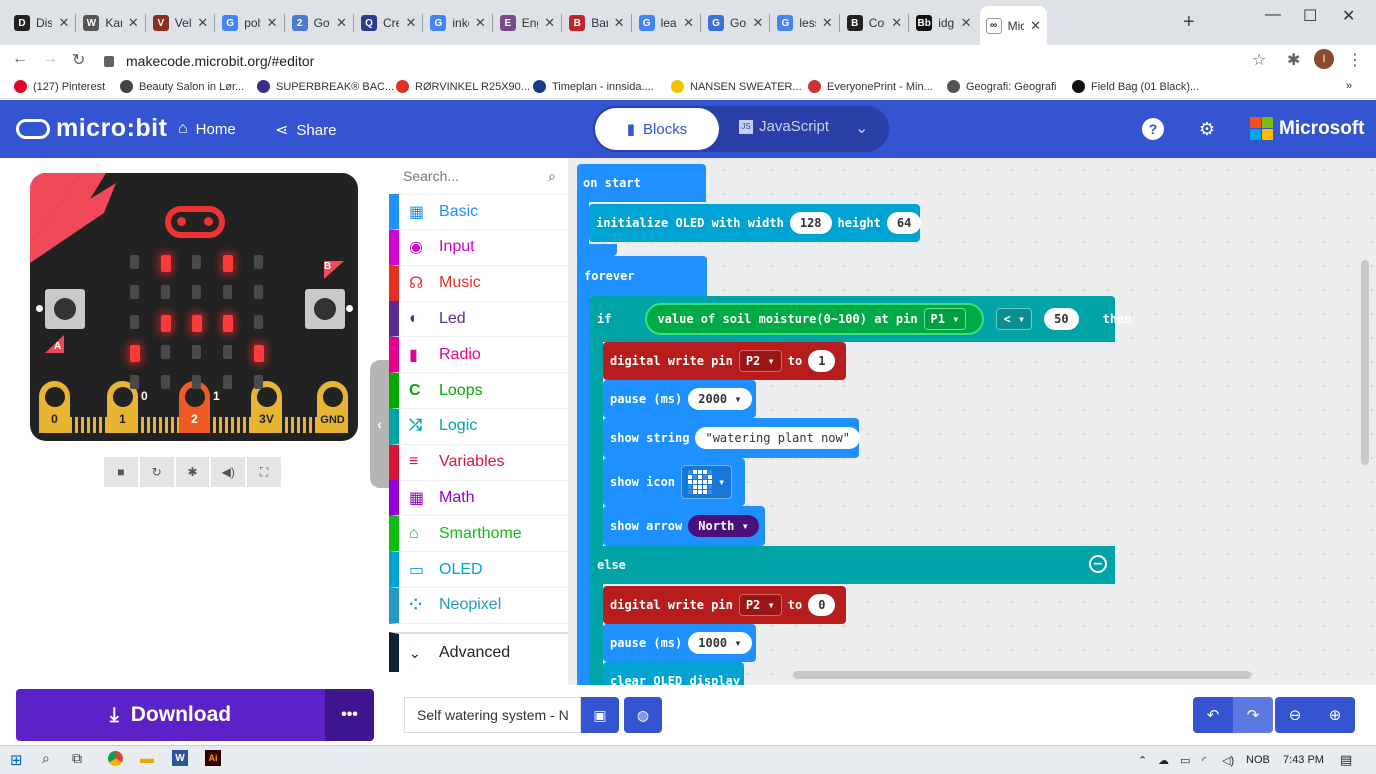 This screenshot has width=1376, height=774. What do you see at coordinates (784, 126) in the screenshot?
I see `javascript-tab: JS JavaScript` at bounding box center [784, 126].